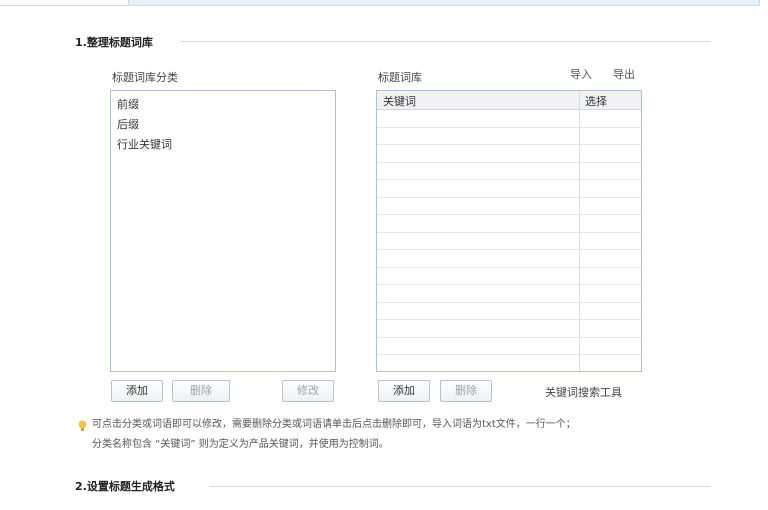 Image resolution: width=768 pixels, height=510 pixels. What do you see at coordinates (223, 145) in the screenshot?
I see `list-item: 行业关键词` at bounding box center [223, 145].